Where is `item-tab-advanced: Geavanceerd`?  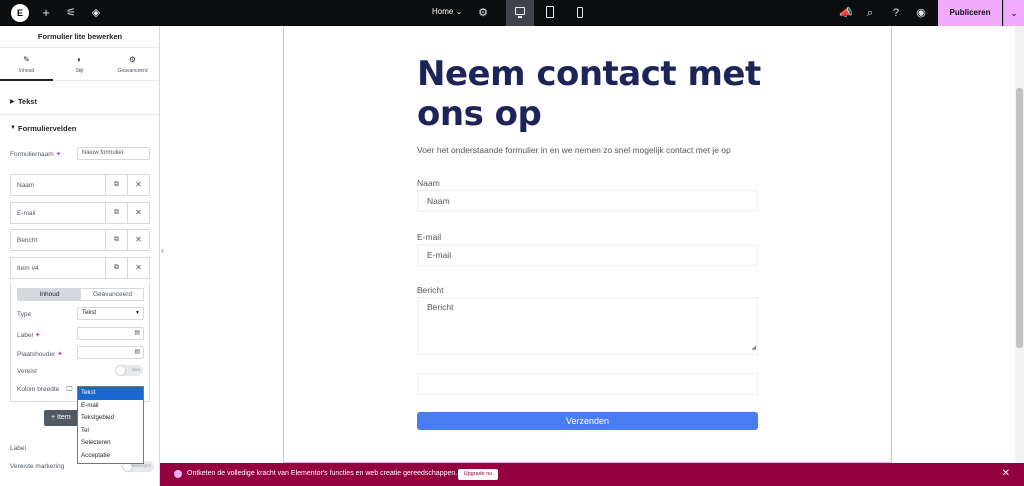
item-tab-advanced: Geavanceerd is located at coordinates (112, 294).